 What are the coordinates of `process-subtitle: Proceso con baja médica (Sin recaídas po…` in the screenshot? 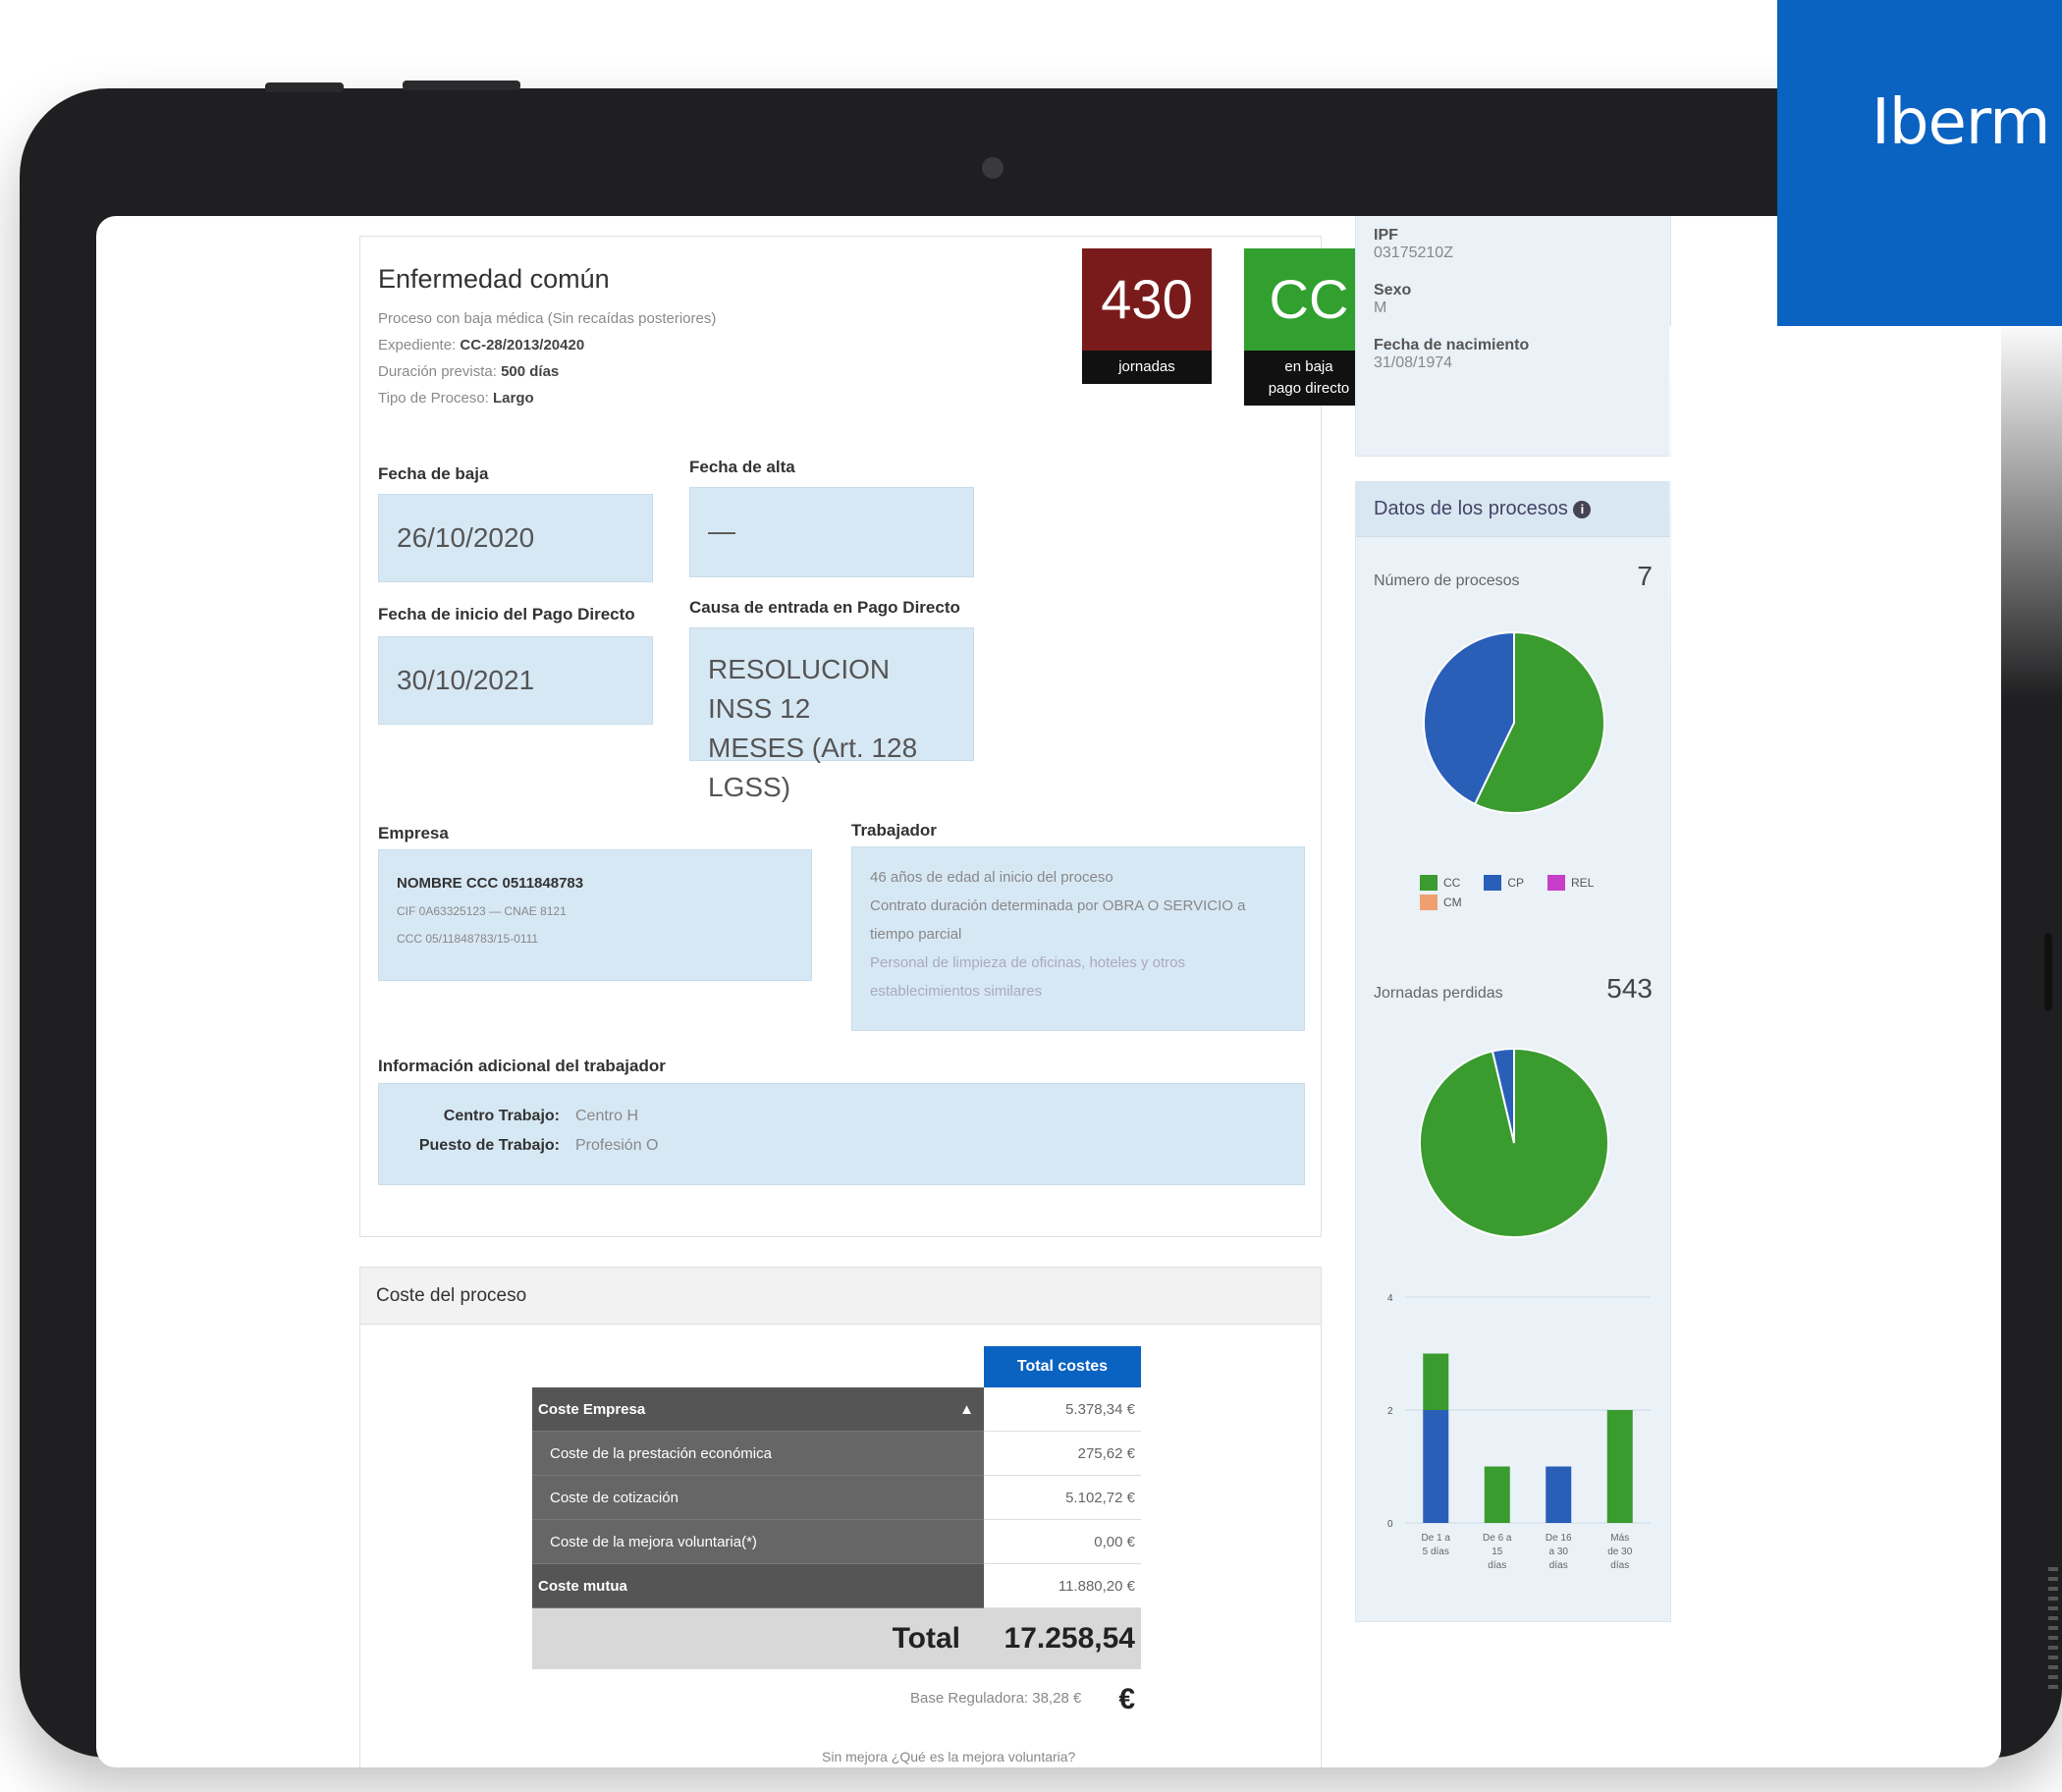 It's located at (547, 318).